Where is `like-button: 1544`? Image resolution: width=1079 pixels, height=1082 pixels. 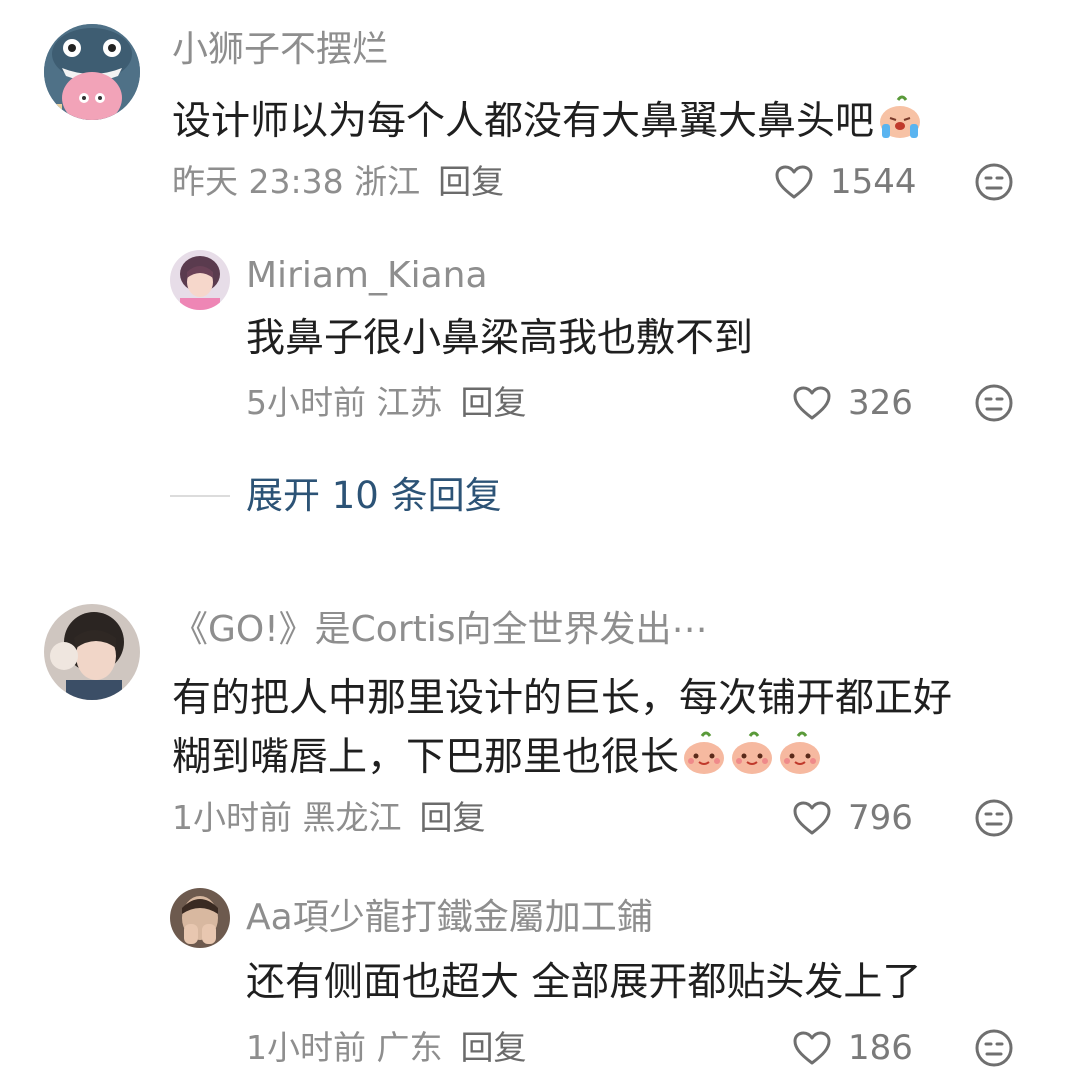 like-button: 1544 is located at coordinates (845, 182).